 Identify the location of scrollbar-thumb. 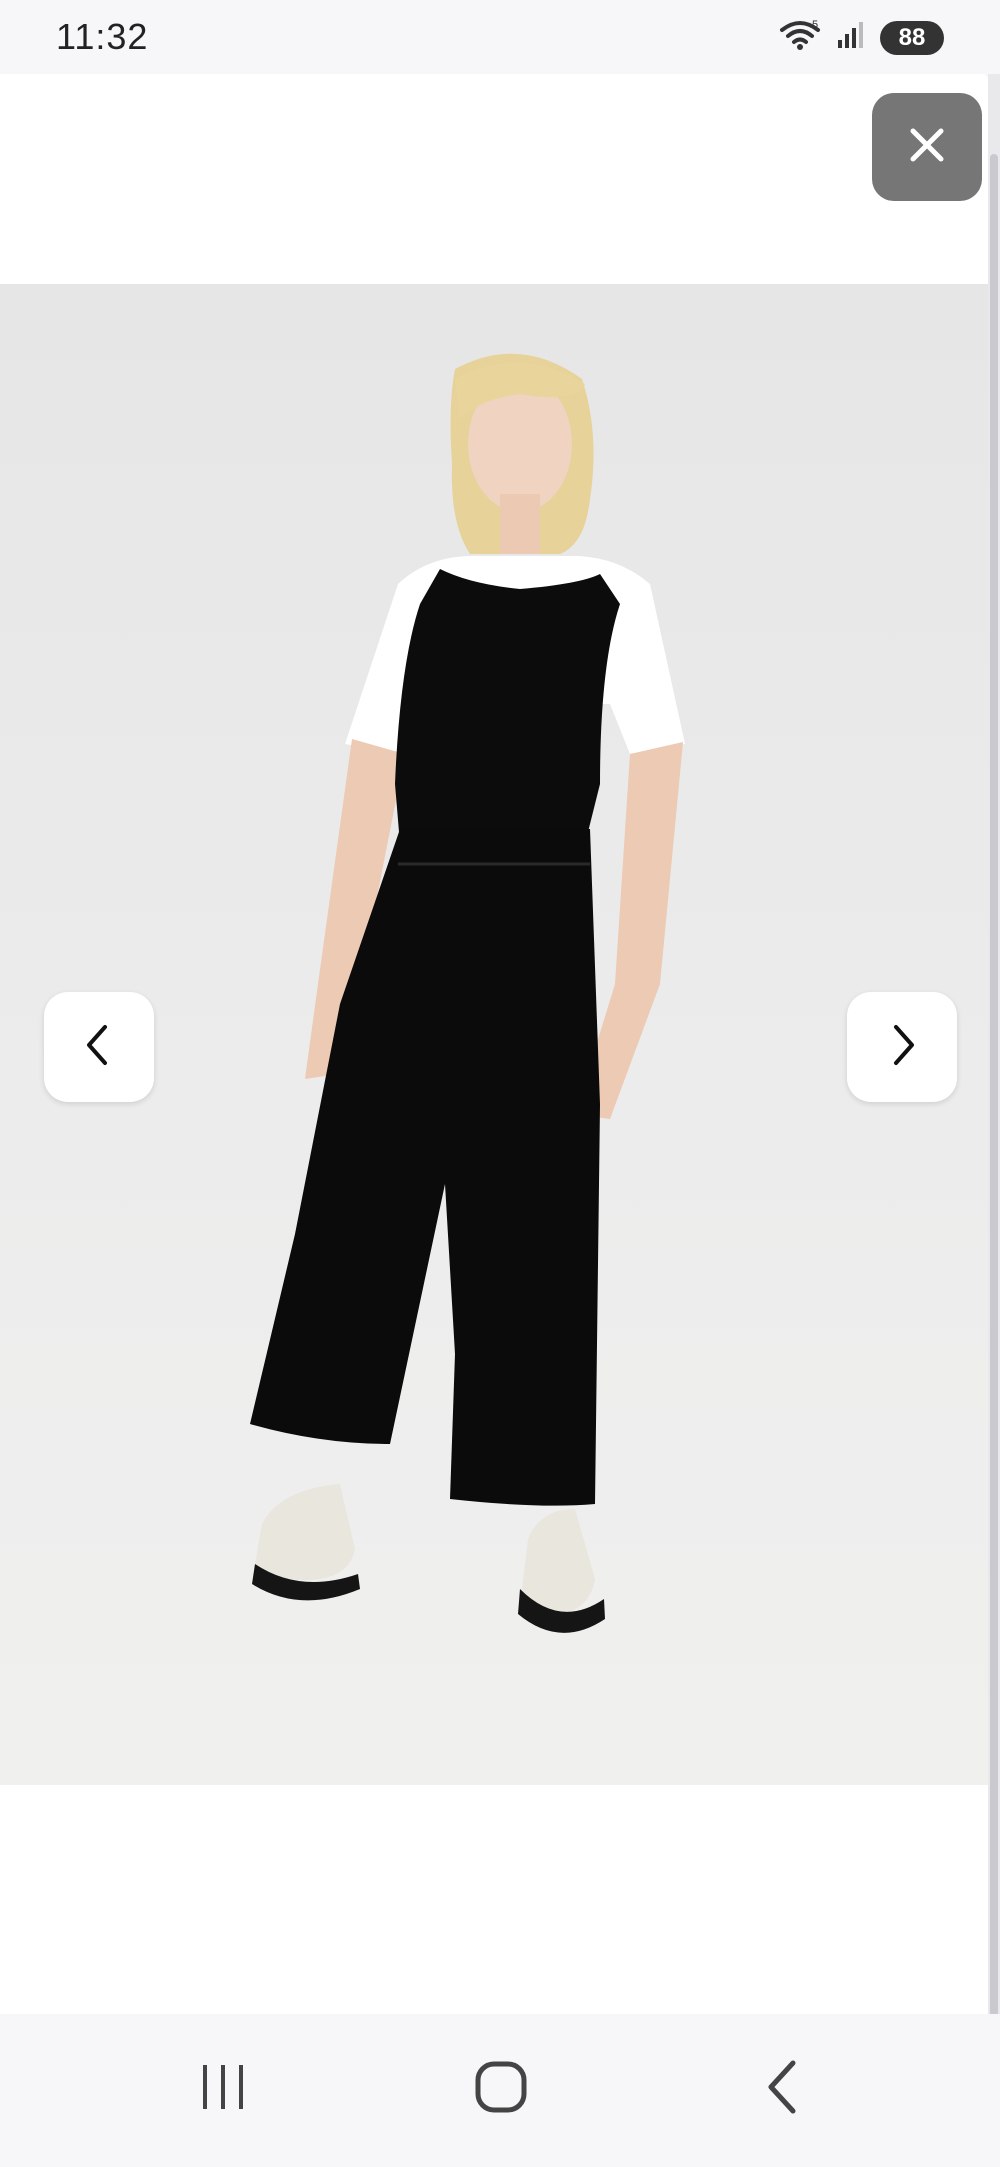
(994, 1114).